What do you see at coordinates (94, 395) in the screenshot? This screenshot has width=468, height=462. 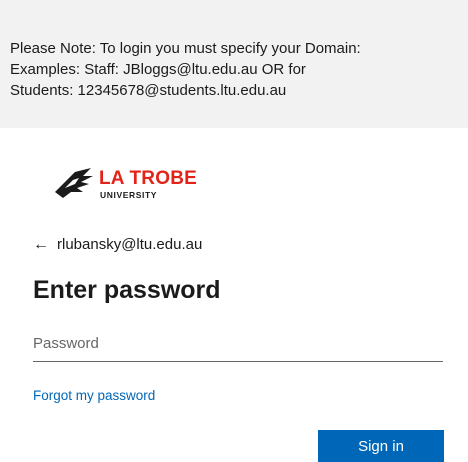 I see `forgot-password-link: Forgot my password` at bounding box center [94, 395].